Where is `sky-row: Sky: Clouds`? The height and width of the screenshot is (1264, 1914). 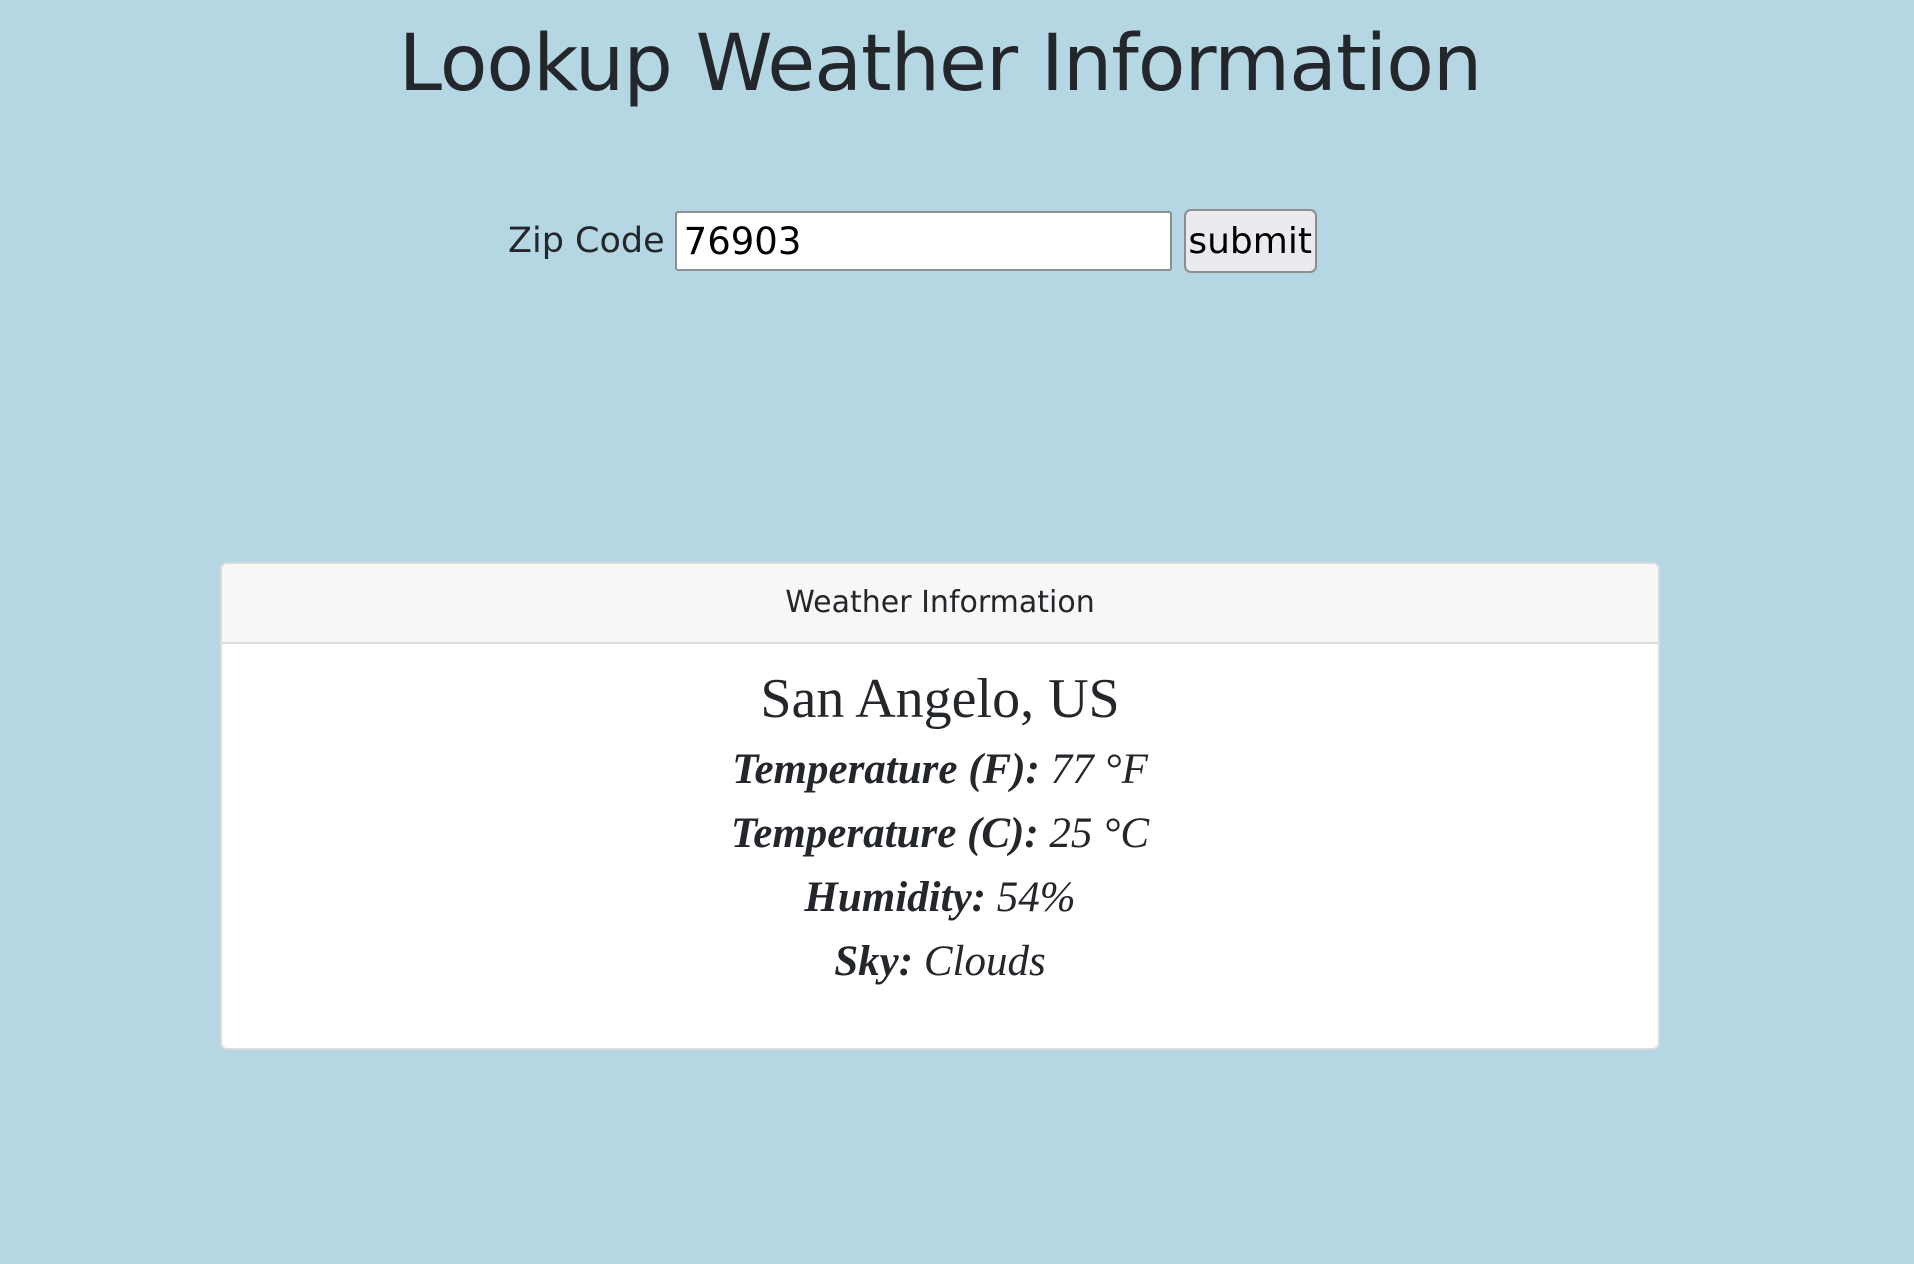
sky-row: Sky: Clouds is located at coordinates (940, 962).